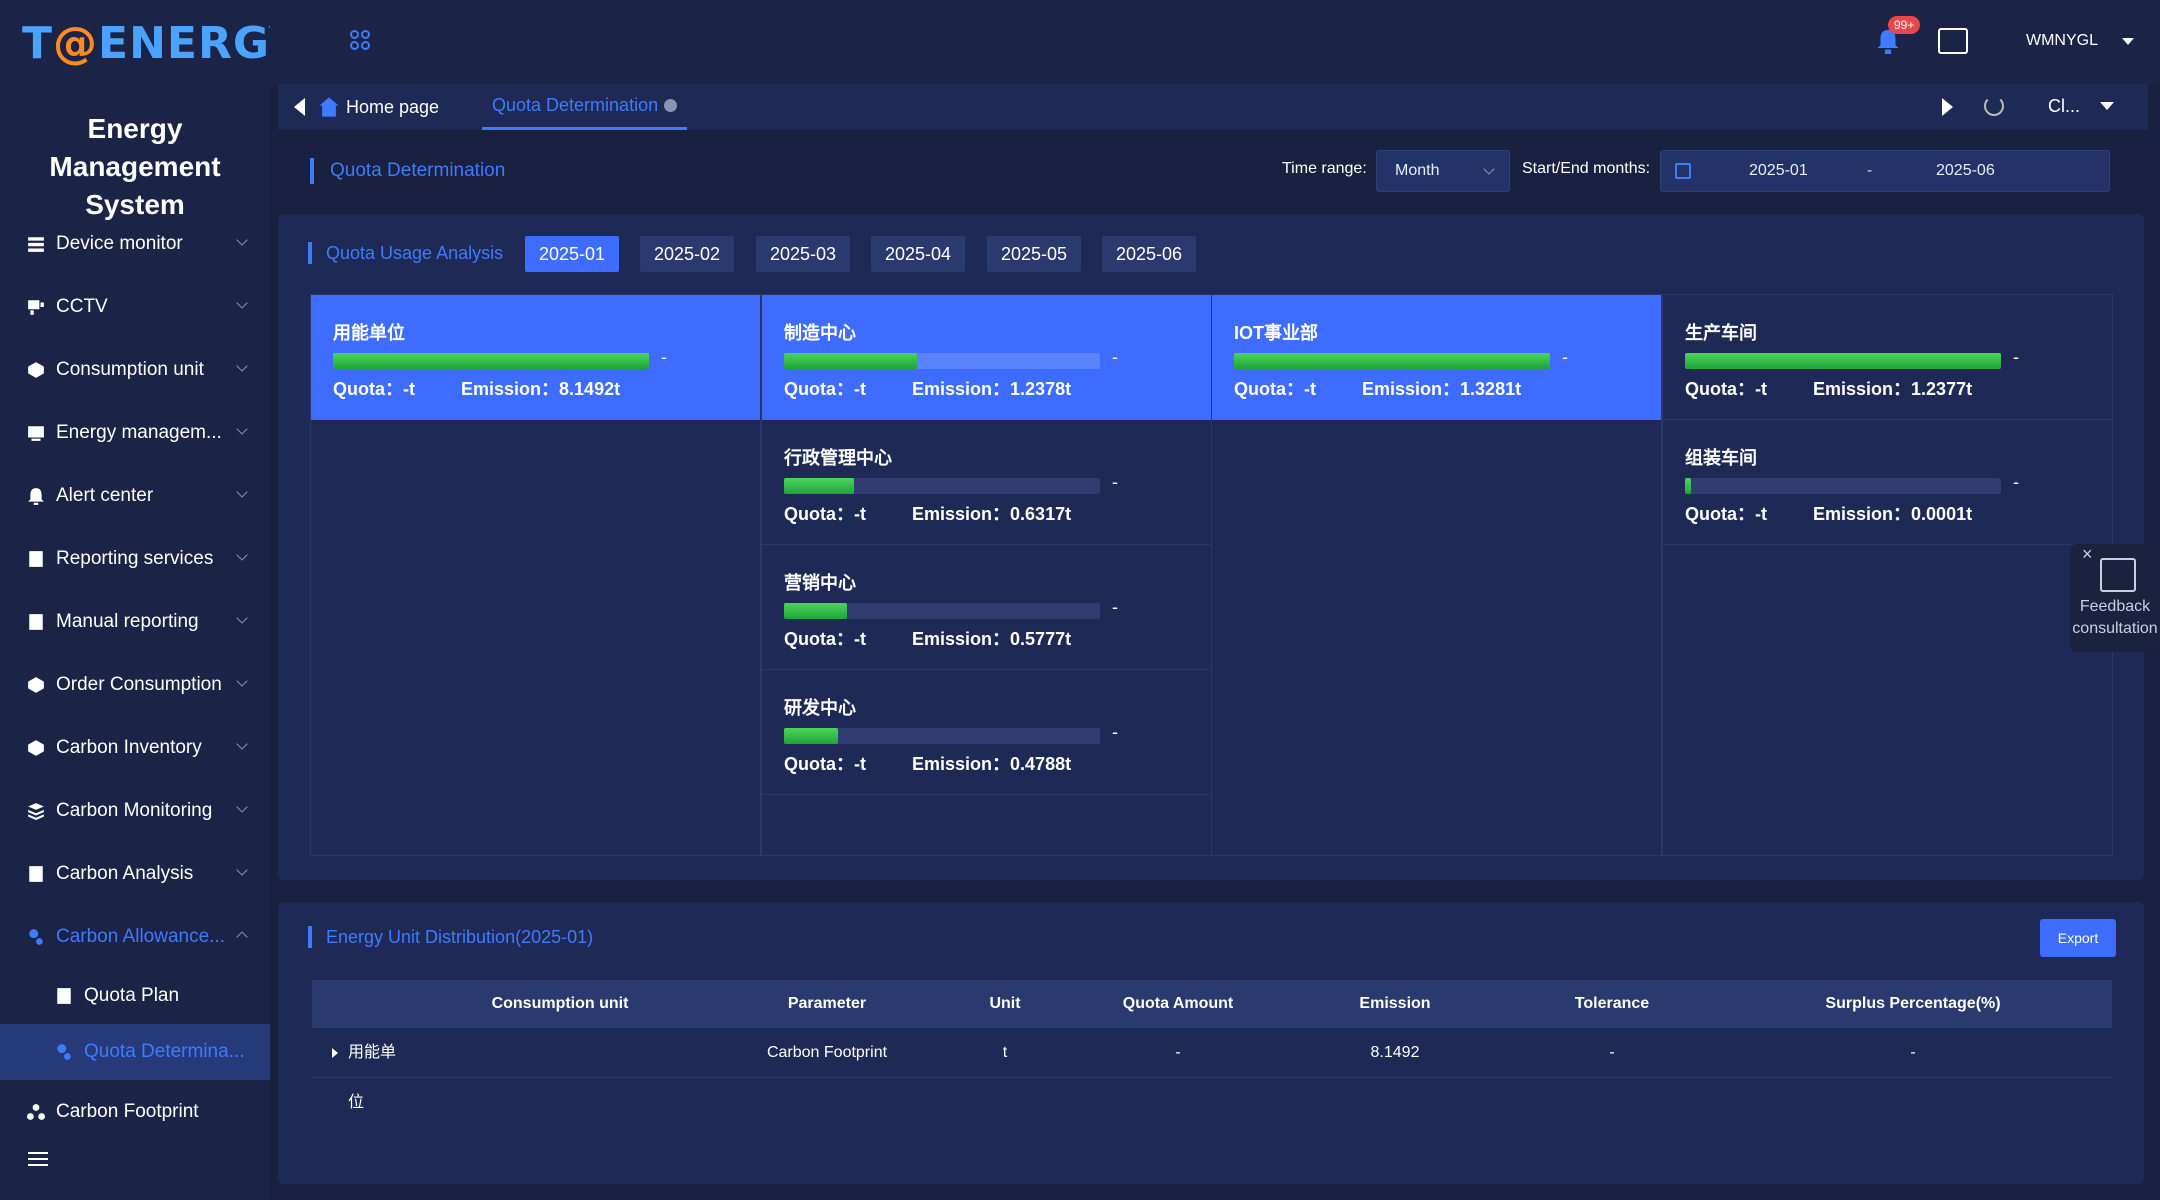 The height and width of the screenshot is (1200, 2160). Describe the element at coordinates (135, 558) in the screenshot. I see `sidebar-item-reporting-services: Reporting services` at that location.